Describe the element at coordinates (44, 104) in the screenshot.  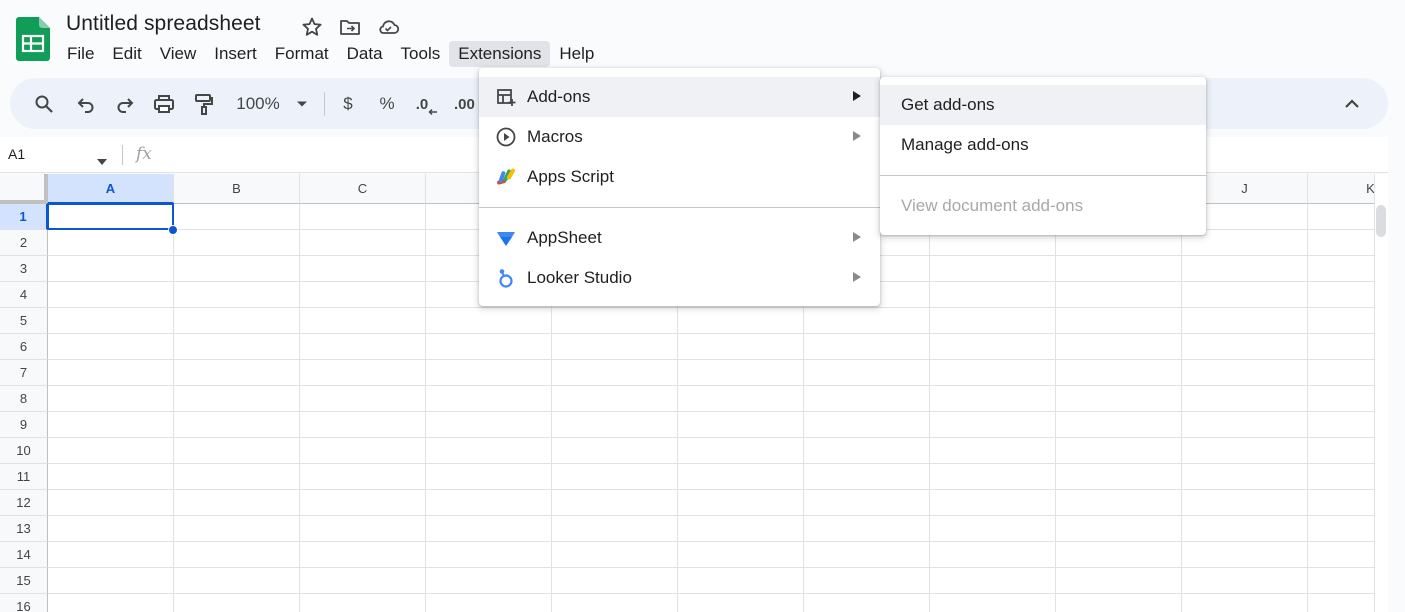
I see `search-menus-icon` at that location.